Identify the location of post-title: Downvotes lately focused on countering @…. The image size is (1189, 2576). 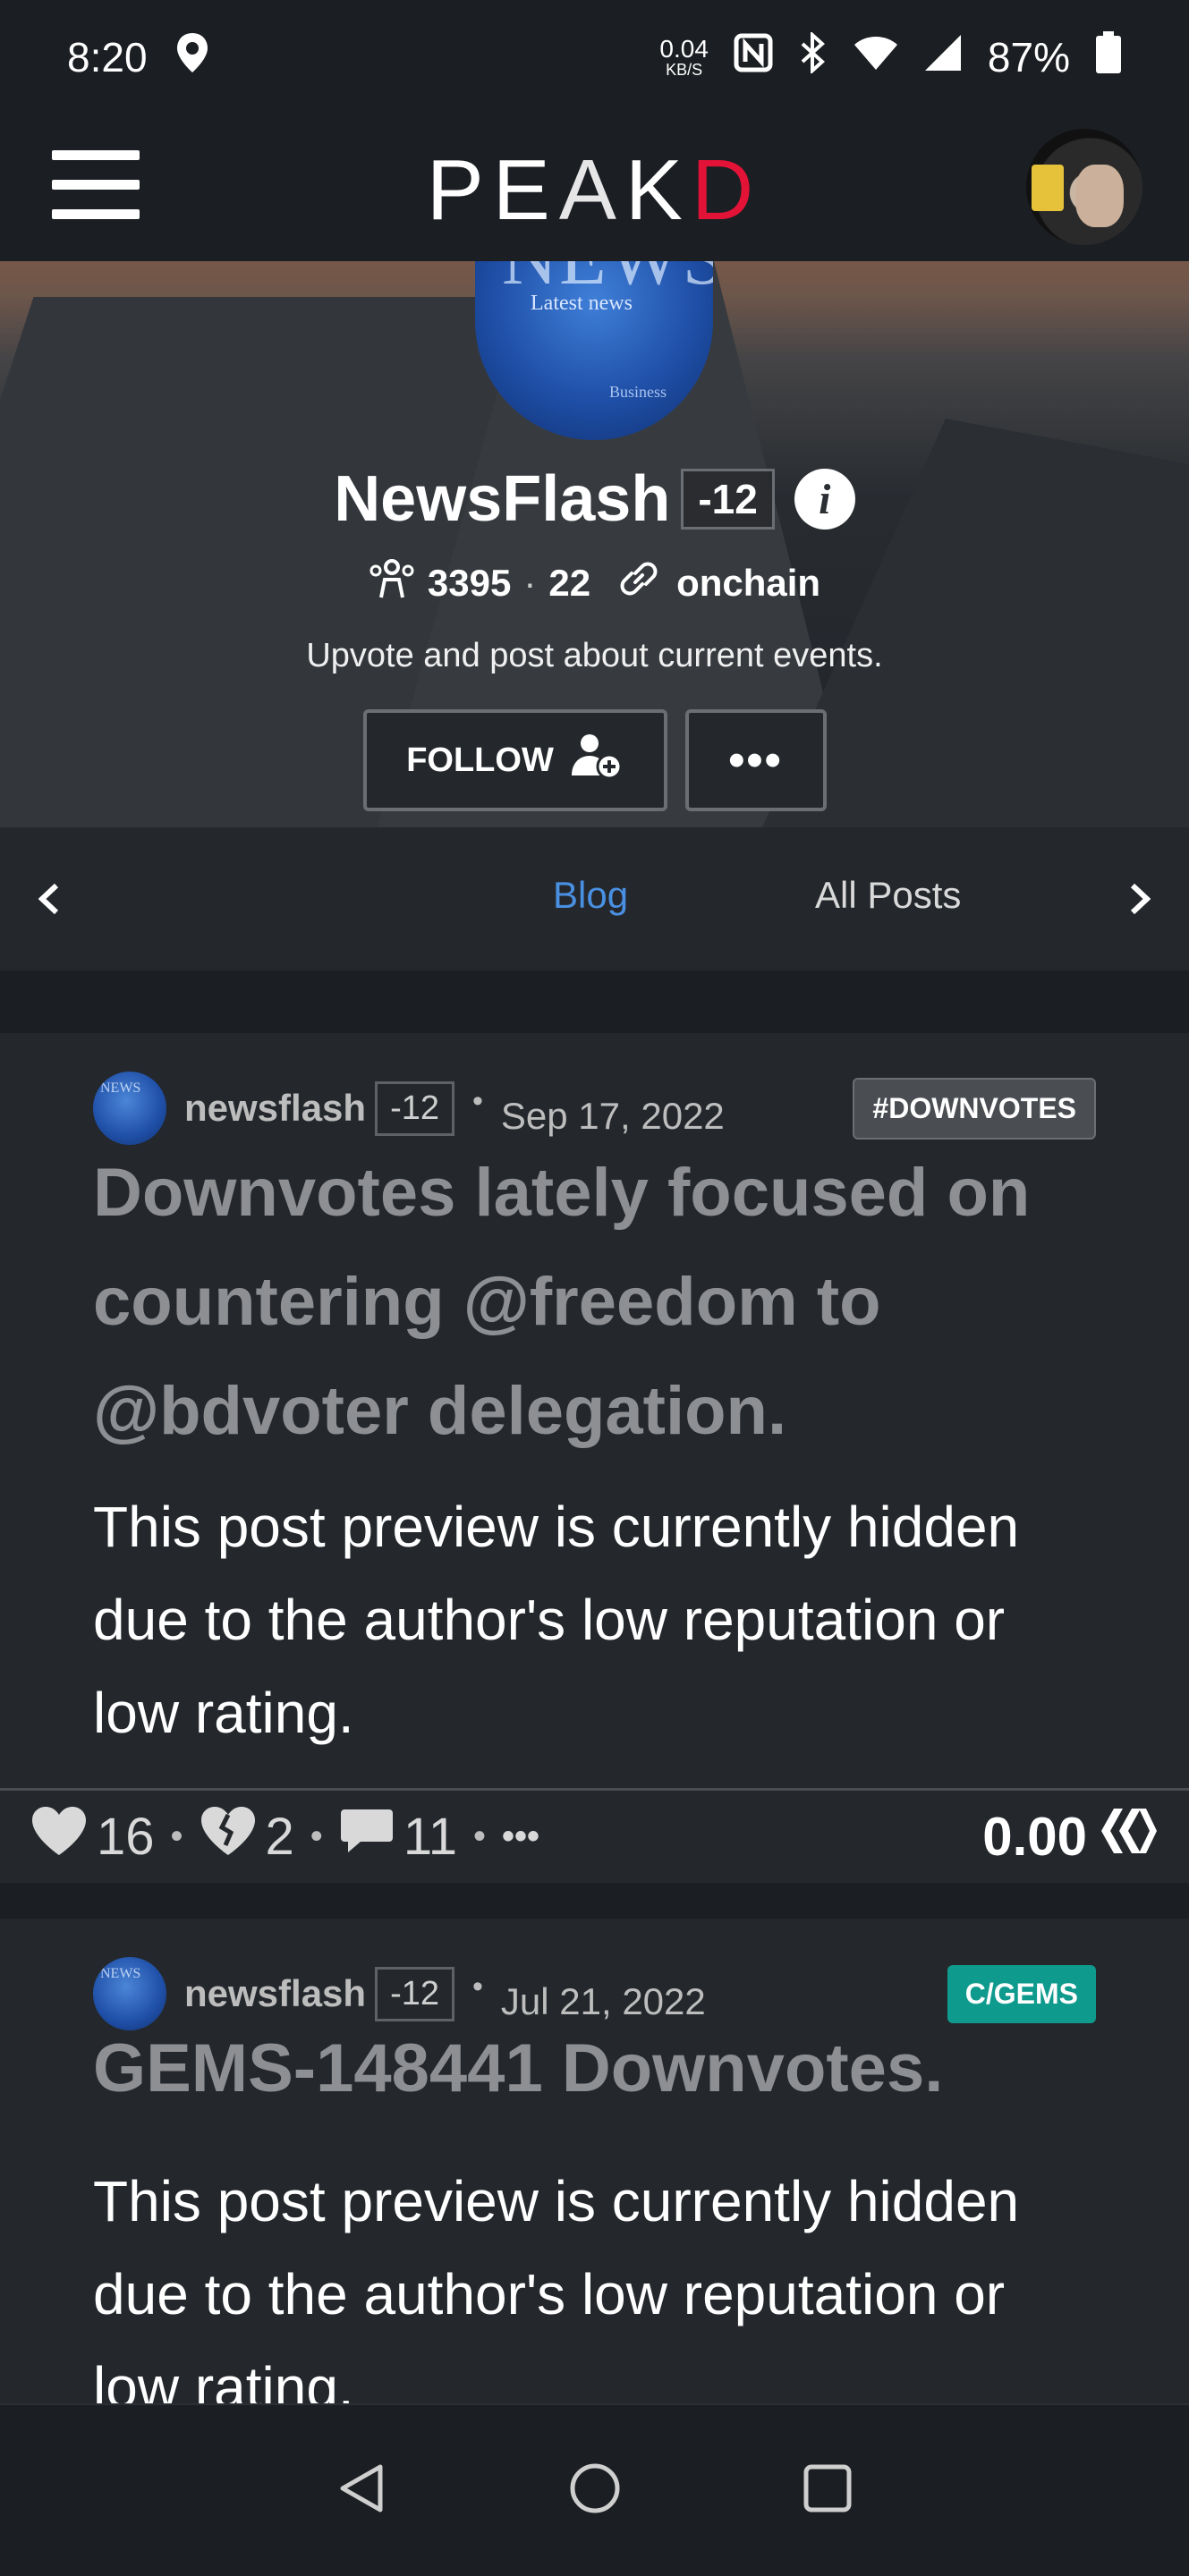
(594, 1302).